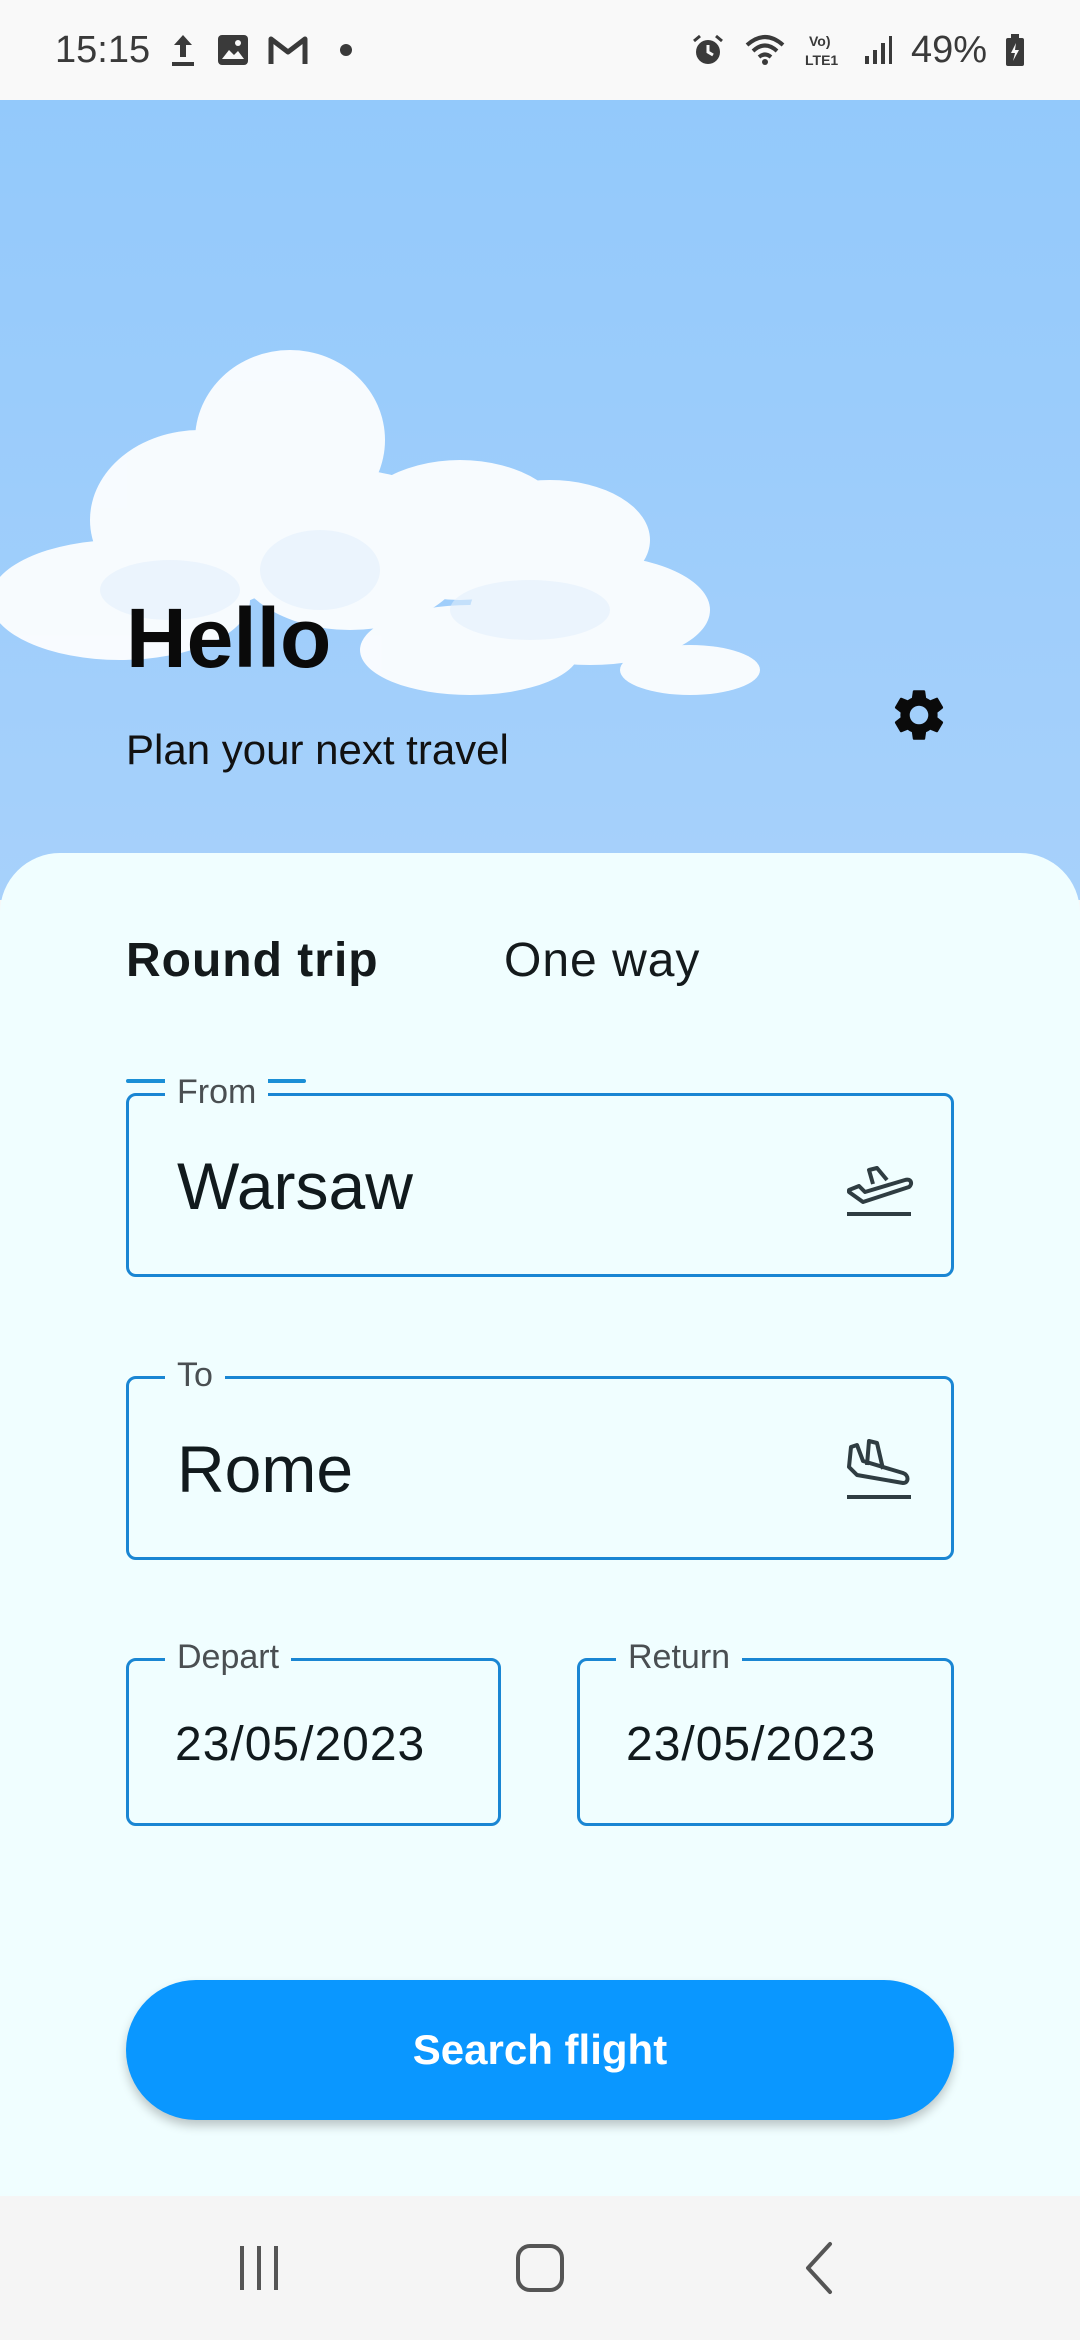  What do you see at coordinates (228, 1657) in the screenshot?
I see `depart-label: Depart` at bounding box center [228, 1657].